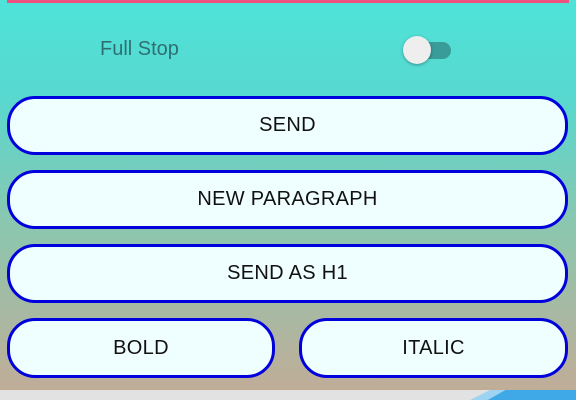  I want to click on new-paragraph-button: NEW PARAGRAPH, so click(287, 199).